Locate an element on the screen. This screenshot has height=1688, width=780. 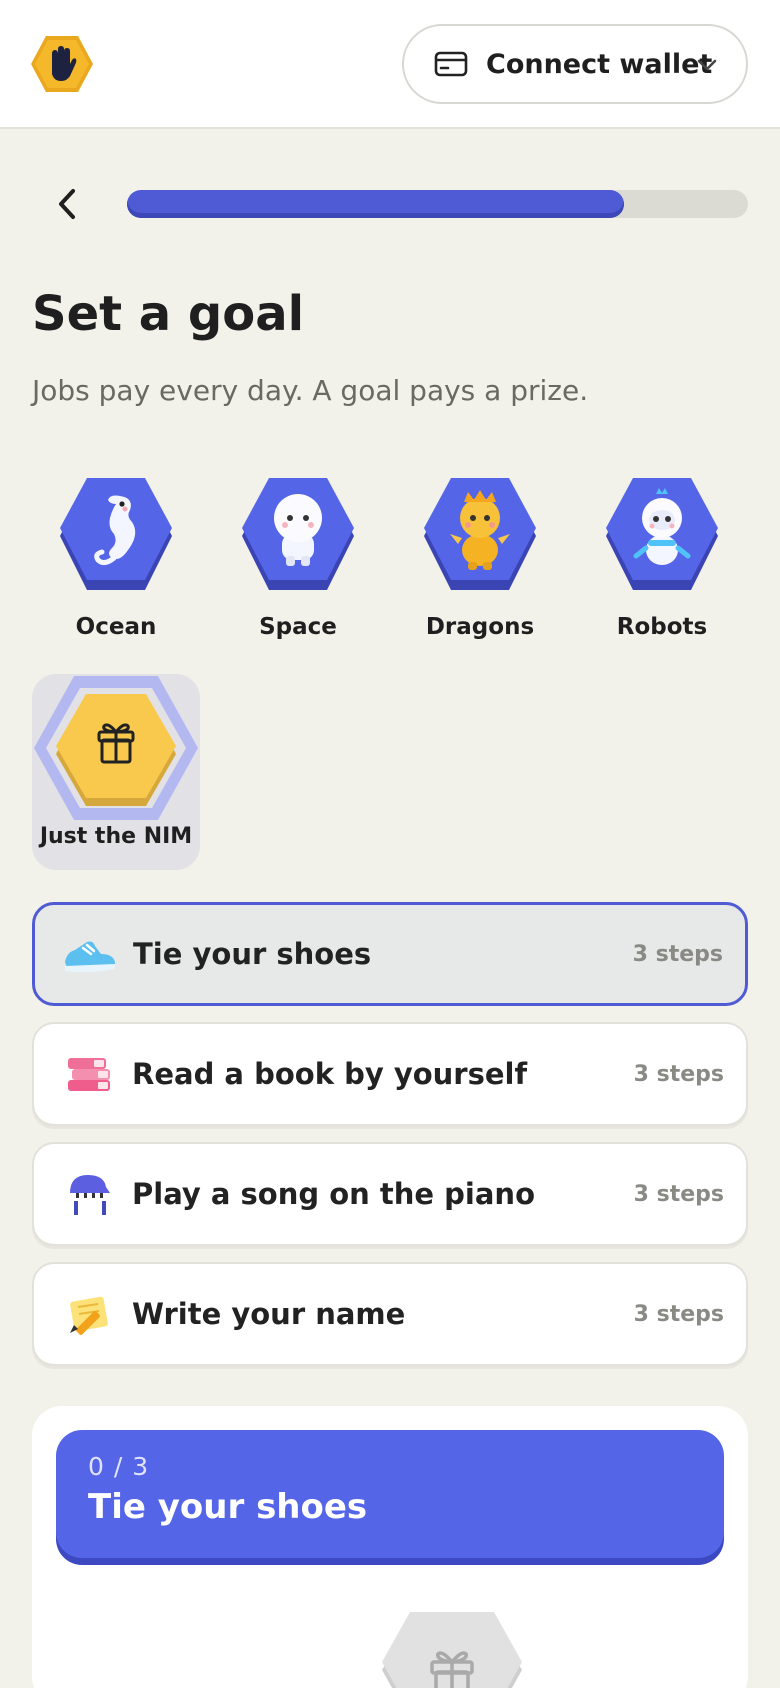
theme-robots: Robots is located at coordinates (662, 559).